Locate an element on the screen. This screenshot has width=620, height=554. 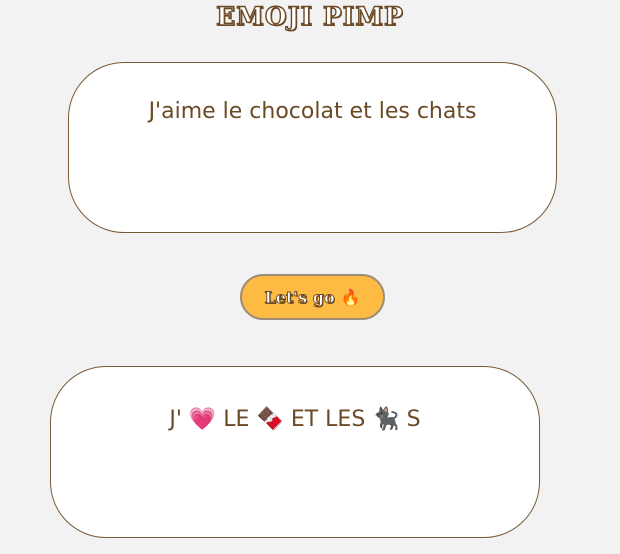
lets-go-button: Let's go 🔥 is located at coordinates (312, 297).